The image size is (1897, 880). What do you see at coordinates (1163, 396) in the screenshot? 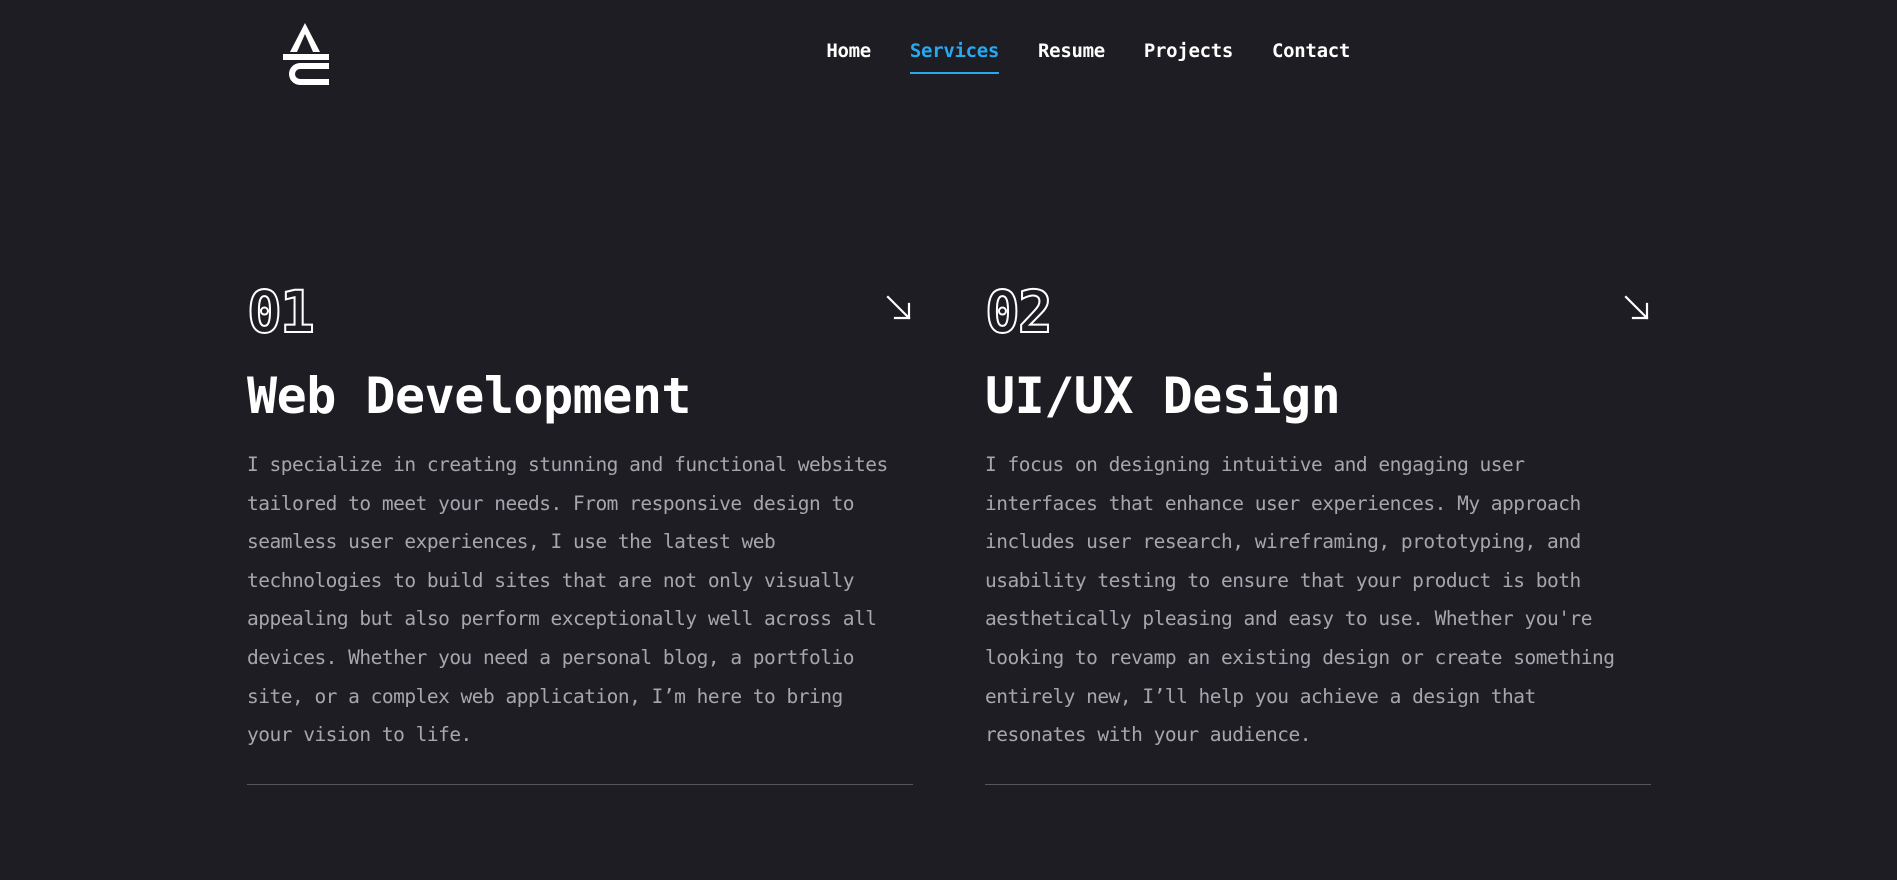
I see `service-title: UI/UX Design` at bounding box center [1163, 396].